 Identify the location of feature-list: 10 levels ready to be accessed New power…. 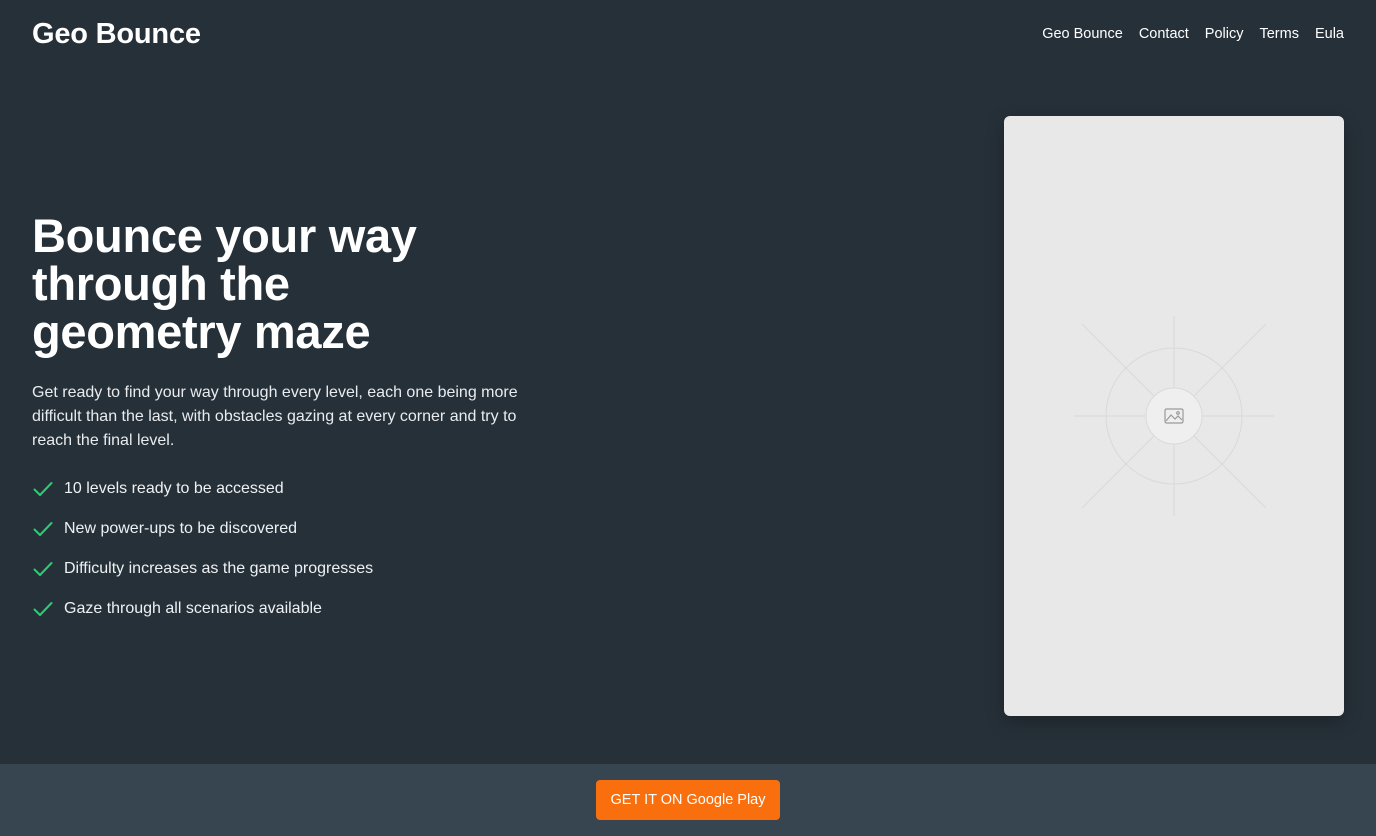
(292, 549).